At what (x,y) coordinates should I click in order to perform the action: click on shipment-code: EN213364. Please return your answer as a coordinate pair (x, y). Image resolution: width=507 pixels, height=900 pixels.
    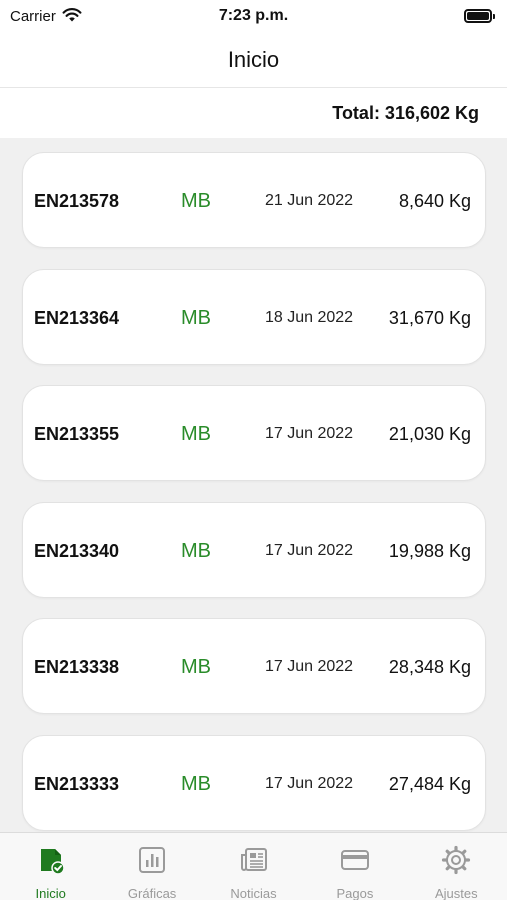
    Looking at the image, I should click on (77, 318).